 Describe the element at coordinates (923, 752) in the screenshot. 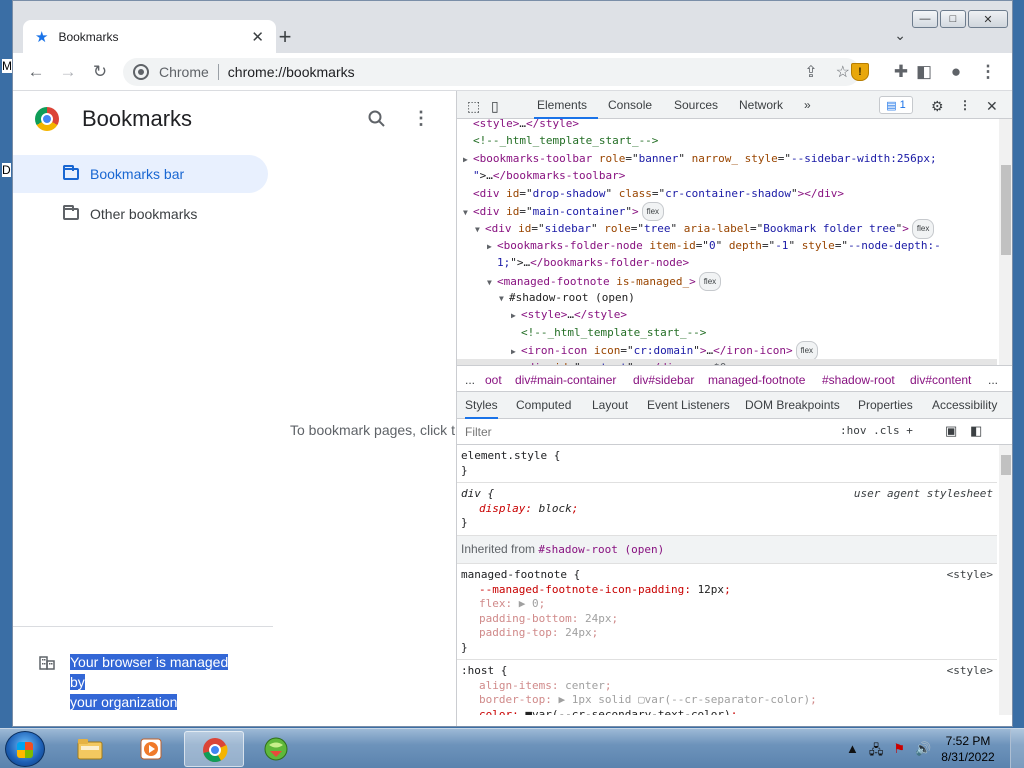

I see `volume-icon: 🔊` at that location.